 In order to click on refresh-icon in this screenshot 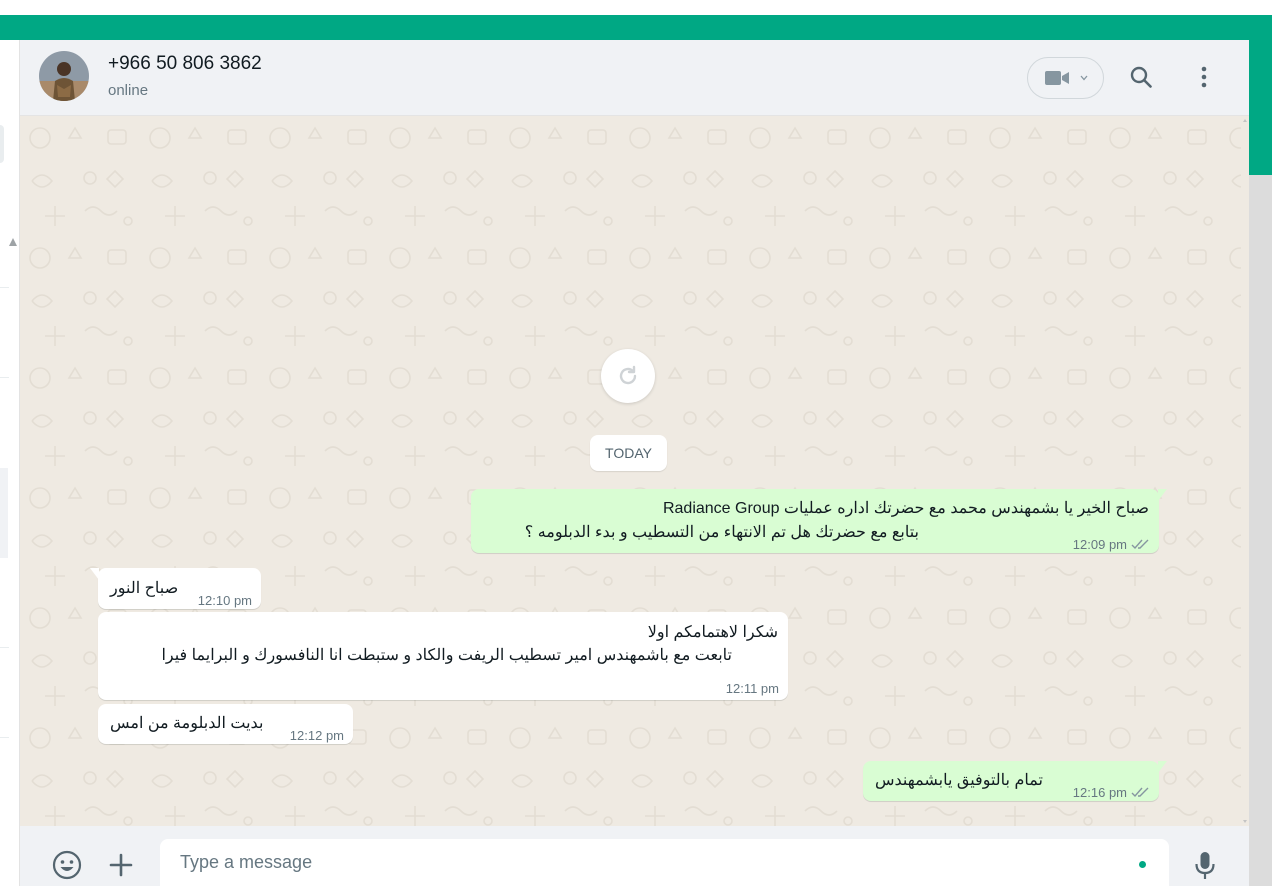, I will do `click(628, 375)`.